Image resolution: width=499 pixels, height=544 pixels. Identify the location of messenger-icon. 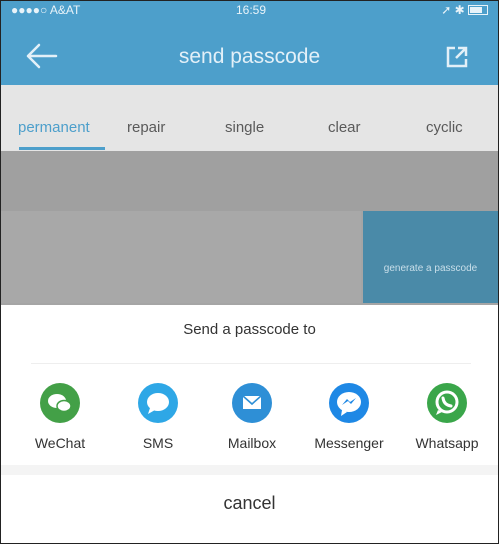
(349, 403).